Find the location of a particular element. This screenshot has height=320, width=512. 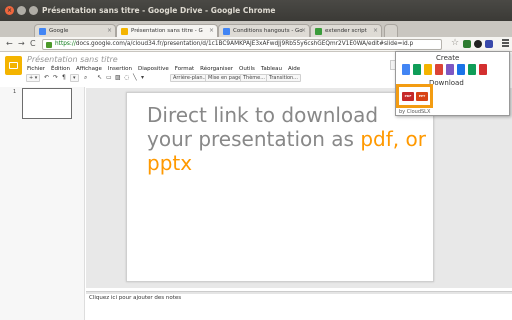

new-tab-button is located at coordinates (391, 30).